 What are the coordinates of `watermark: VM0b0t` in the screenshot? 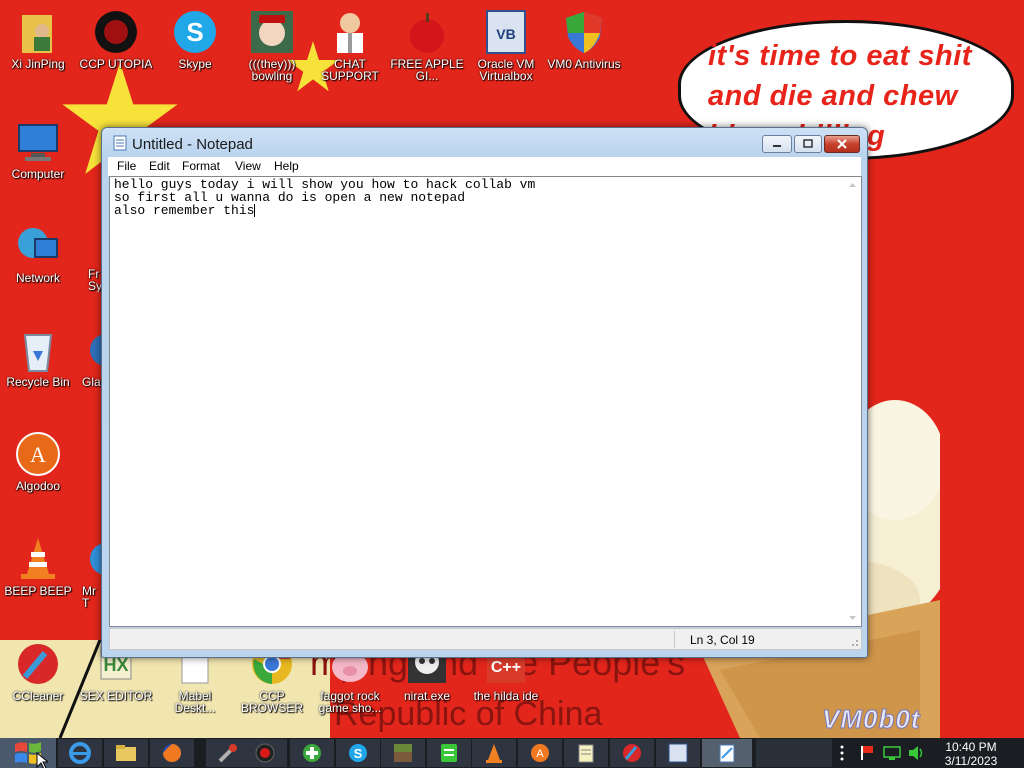 It's located at (871, 719).